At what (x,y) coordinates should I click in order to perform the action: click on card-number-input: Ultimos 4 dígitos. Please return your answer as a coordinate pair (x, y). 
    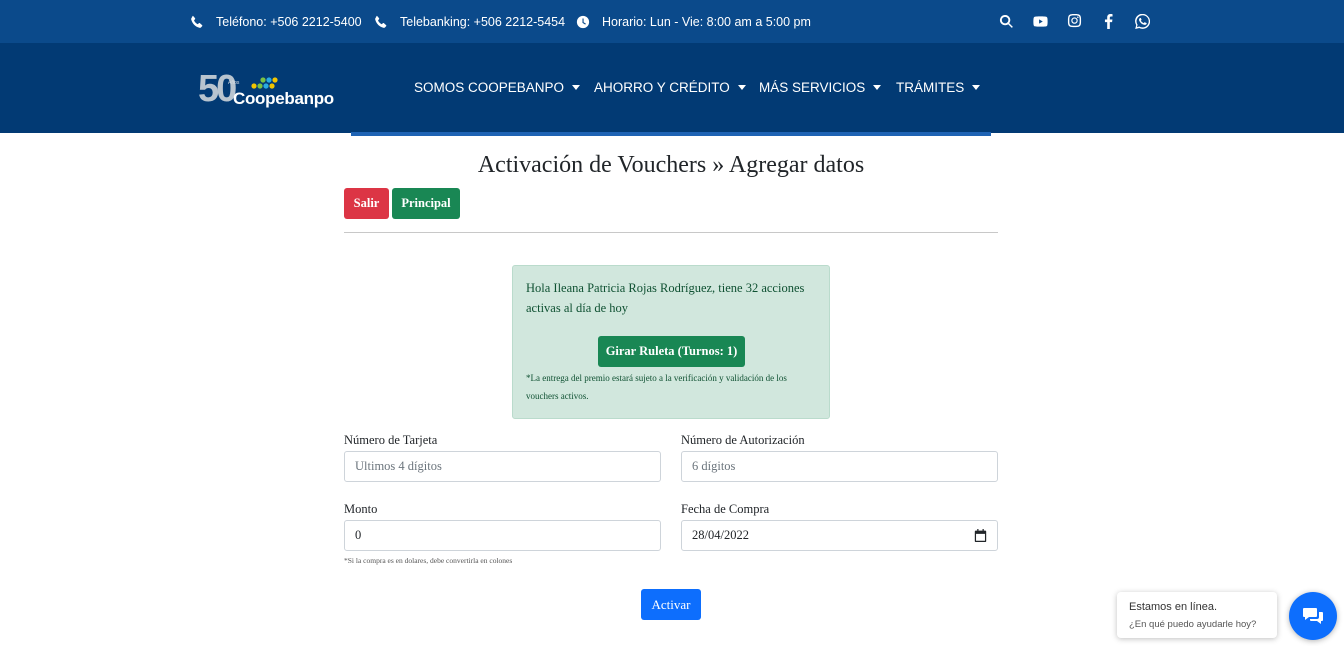
    Looking at the image, I should click on (502, 466).